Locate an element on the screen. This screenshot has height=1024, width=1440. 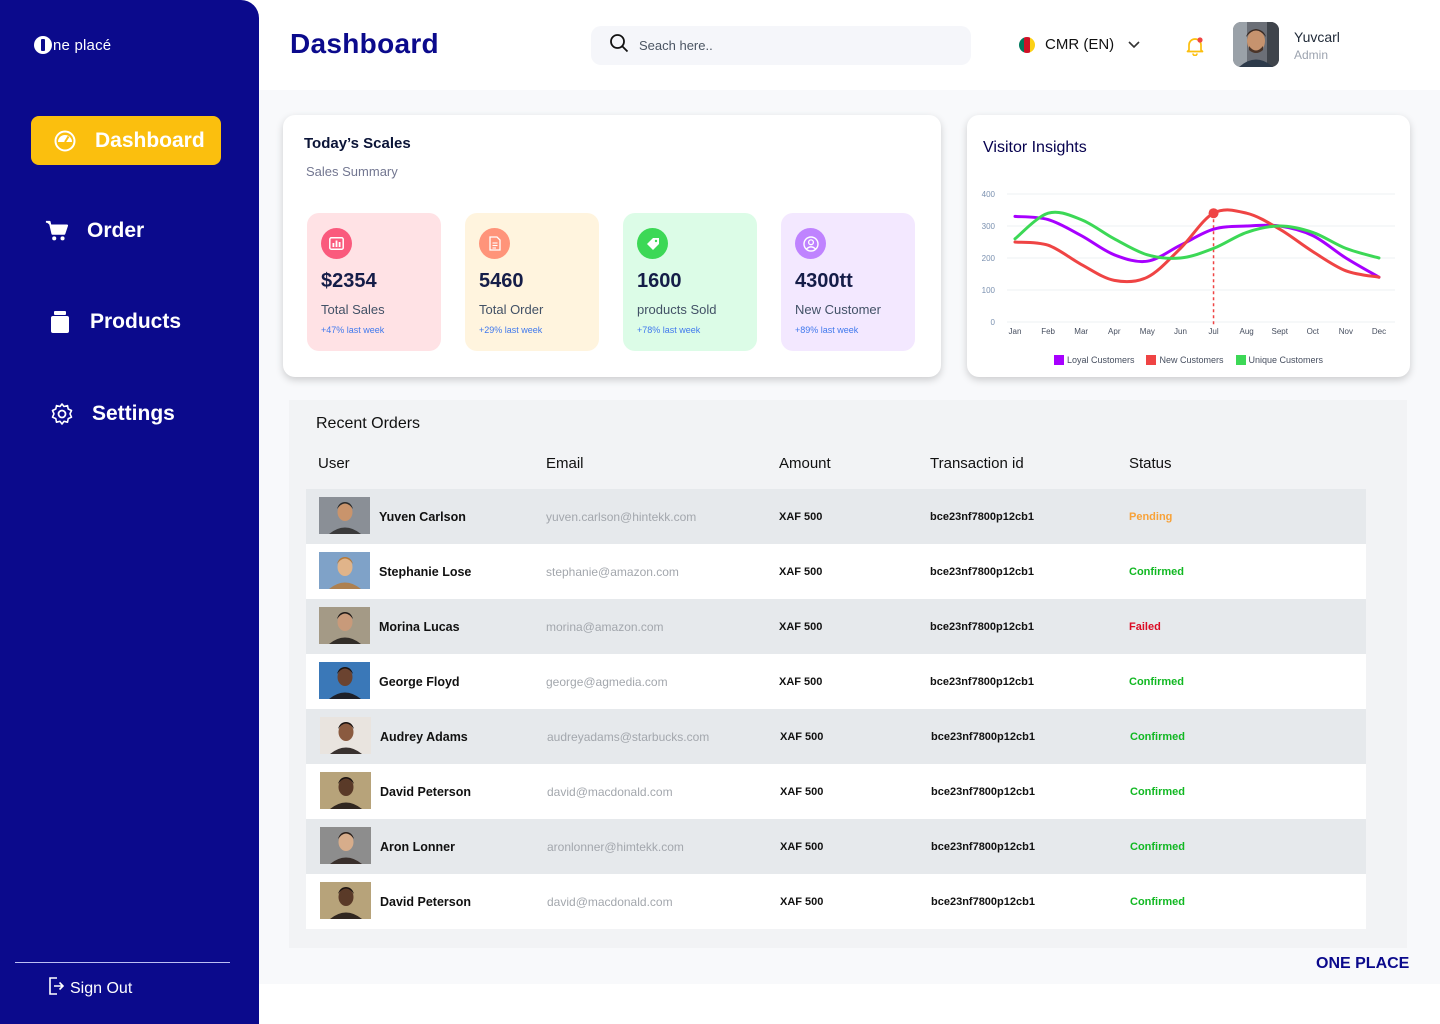
user-name-cell: Aron Lonner is located at coordinates (417, 846).